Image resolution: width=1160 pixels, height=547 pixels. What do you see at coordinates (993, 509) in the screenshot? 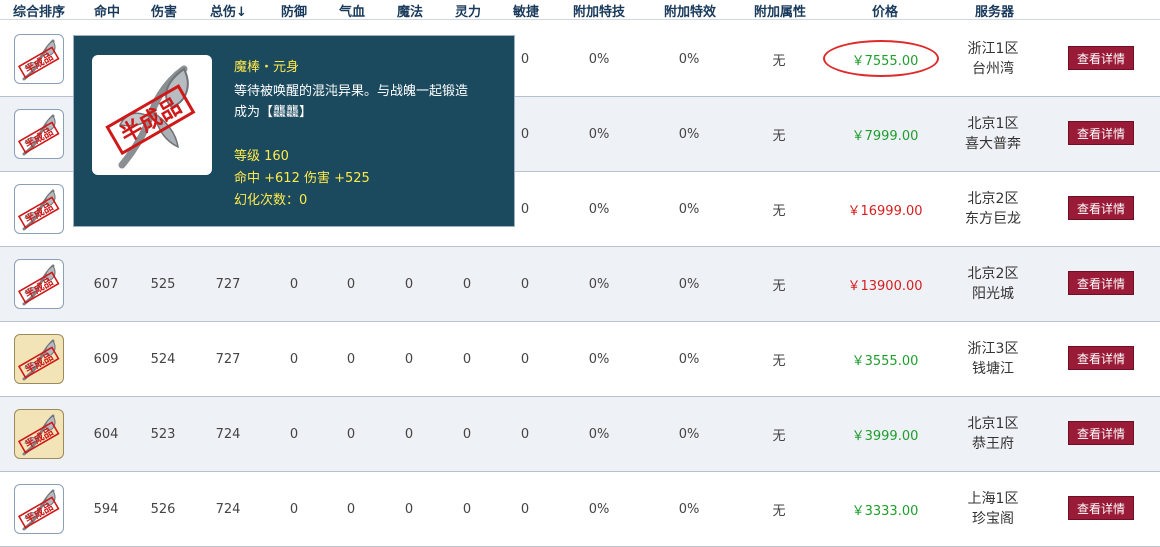
I see `cell-server: 上海1区珍宝阁` at bounding box center [993, 509].